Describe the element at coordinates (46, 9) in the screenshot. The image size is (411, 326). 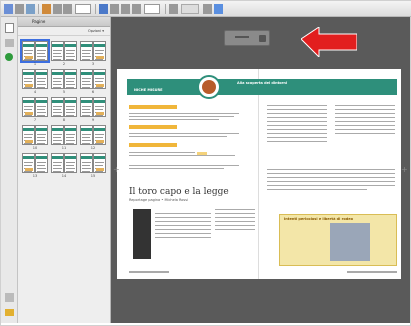
I see `edit-icon` at that location.